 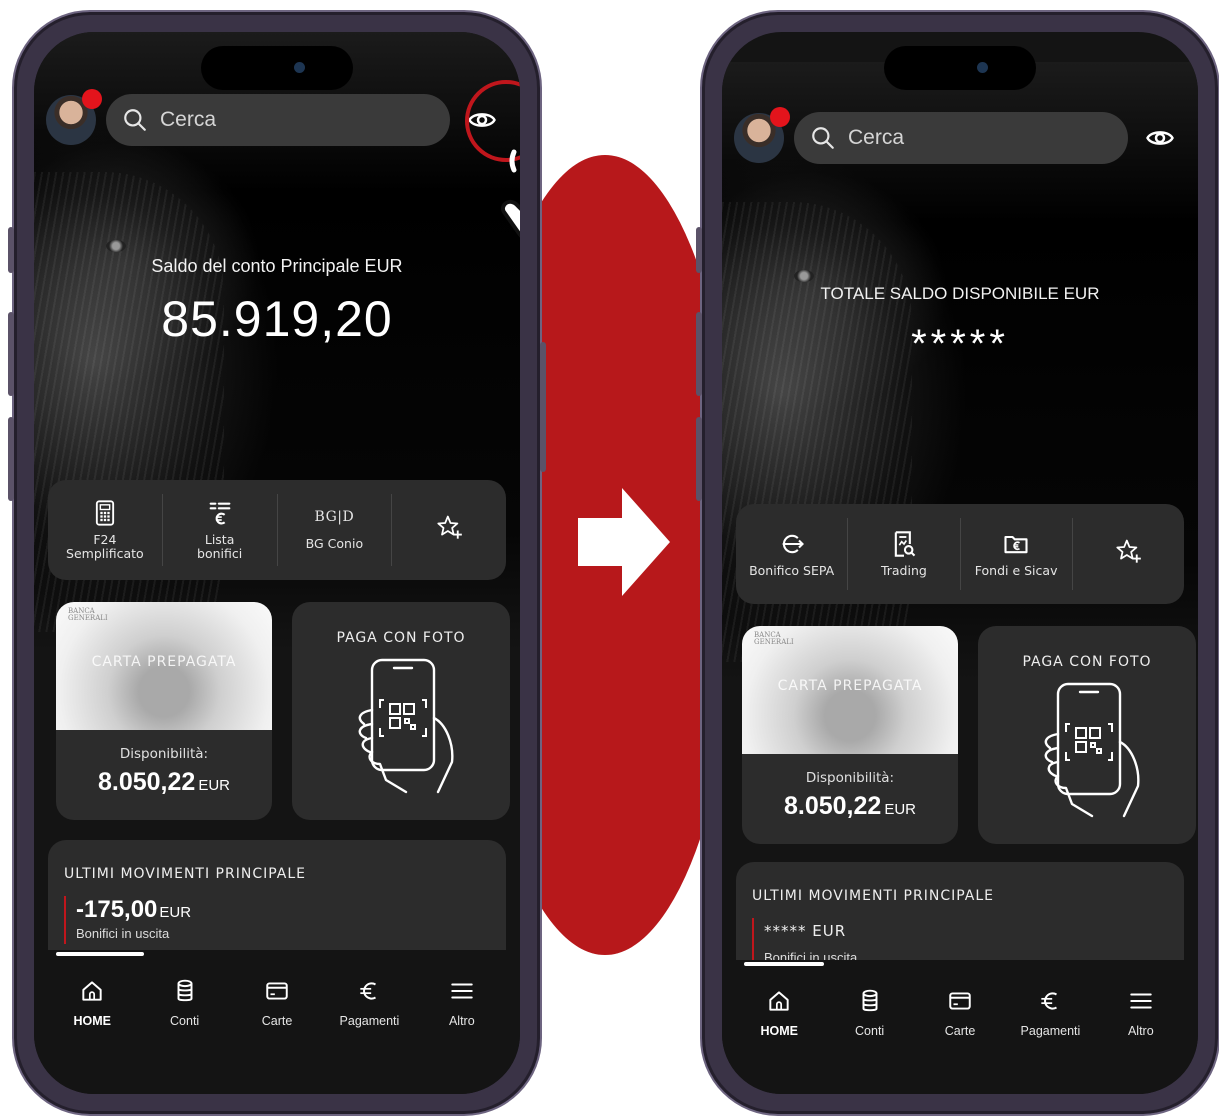 I want to click on coins-icon, so click(x=185, y=990).